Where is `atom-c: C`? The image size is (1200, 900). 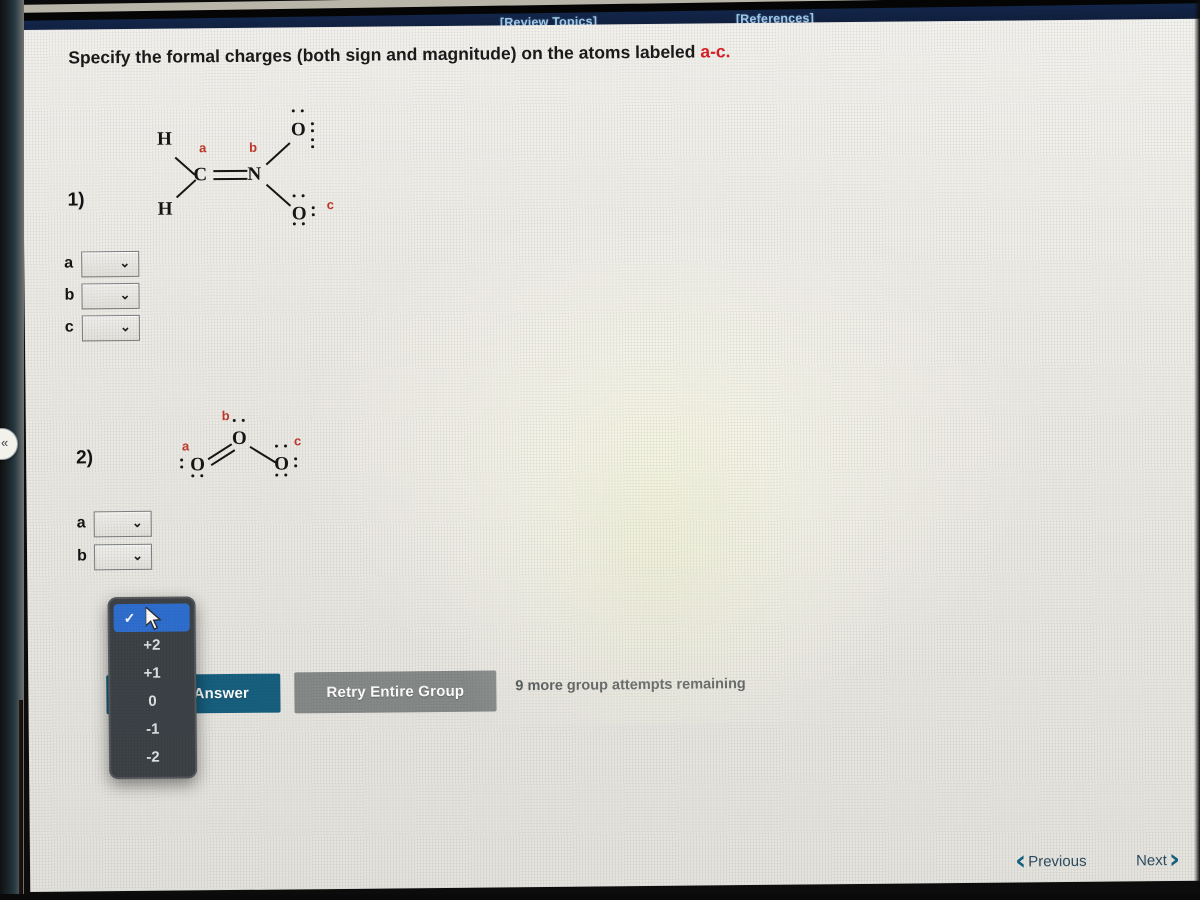 atom-c: C is located at coordinates (200, 175).